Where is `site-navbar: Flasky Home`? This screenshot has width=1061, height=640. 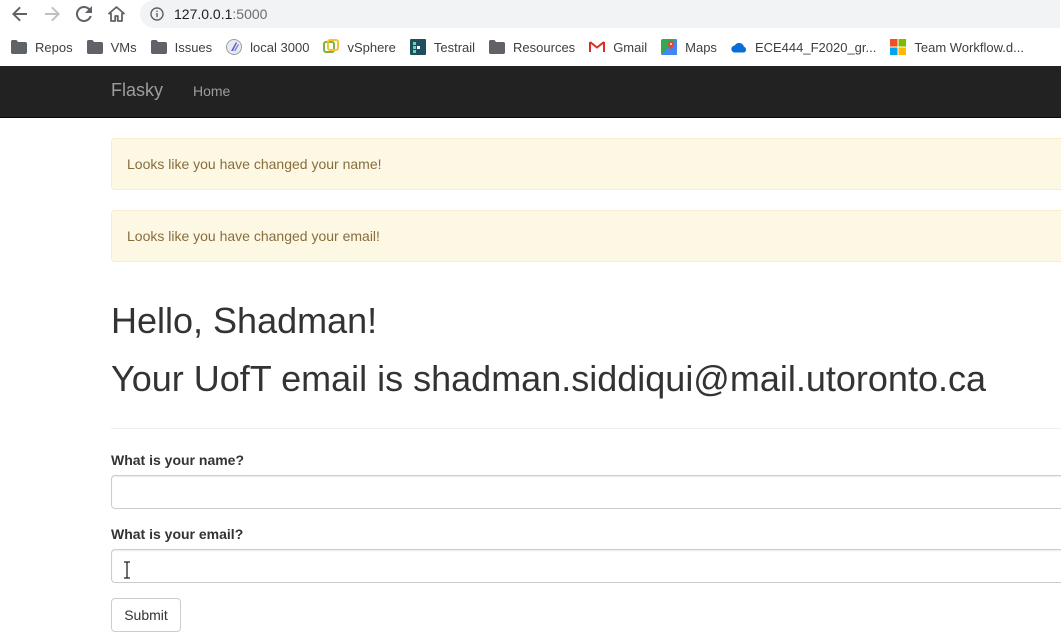 site-navbar: Flasky Home is located at coordinates (530, 92).